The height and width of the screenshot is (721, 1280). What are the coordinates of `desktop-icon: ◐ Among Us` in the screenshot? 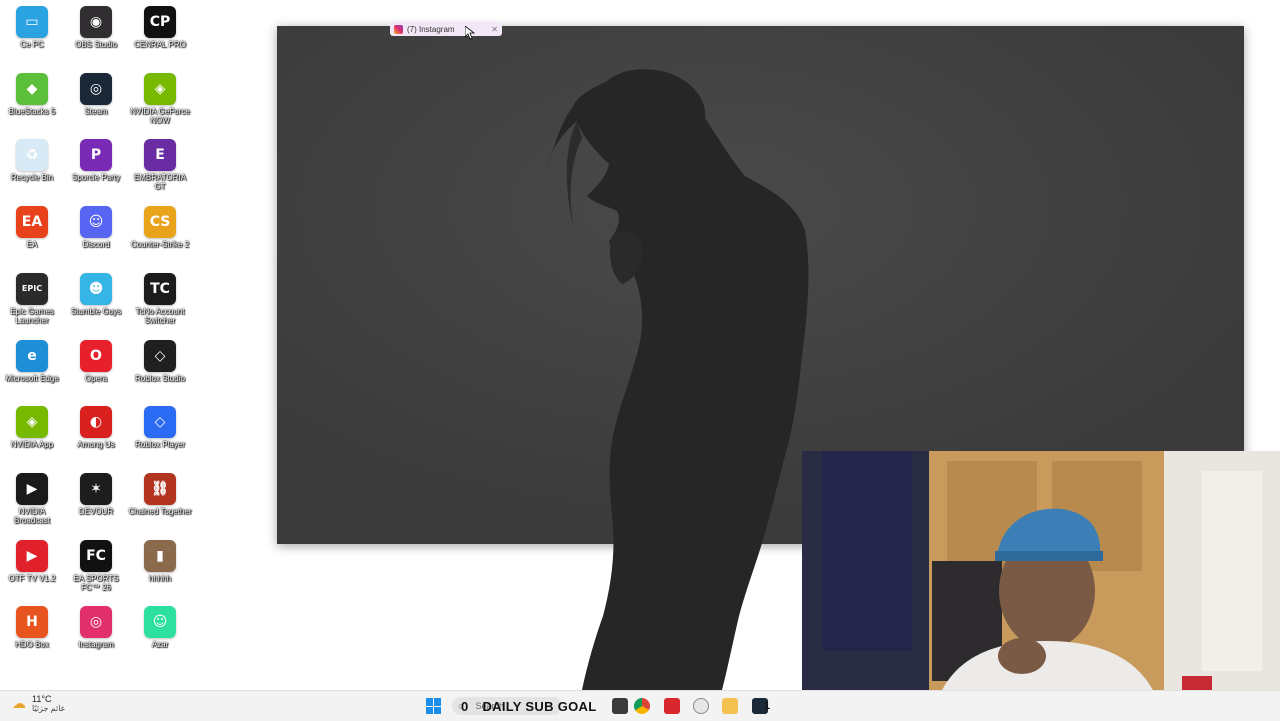 It's located at (96, 427).